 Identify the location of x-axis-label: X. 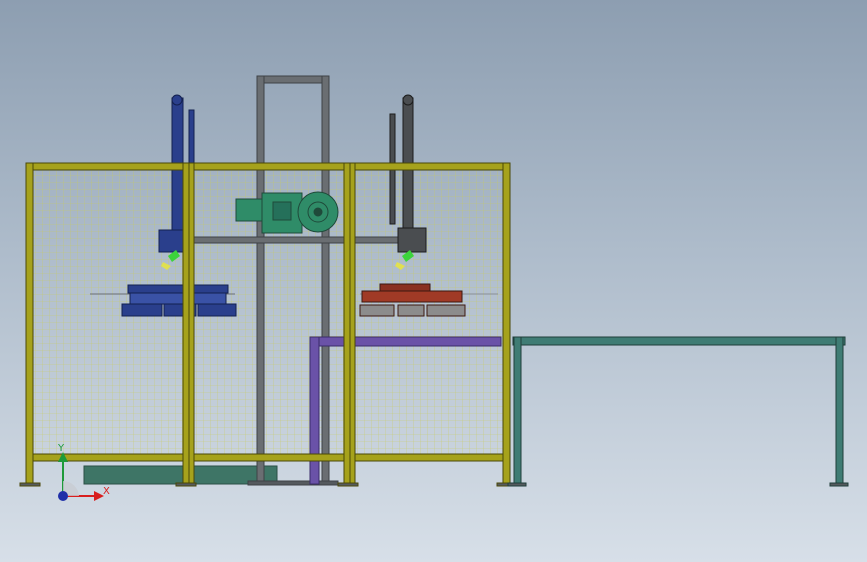
(106, 491).